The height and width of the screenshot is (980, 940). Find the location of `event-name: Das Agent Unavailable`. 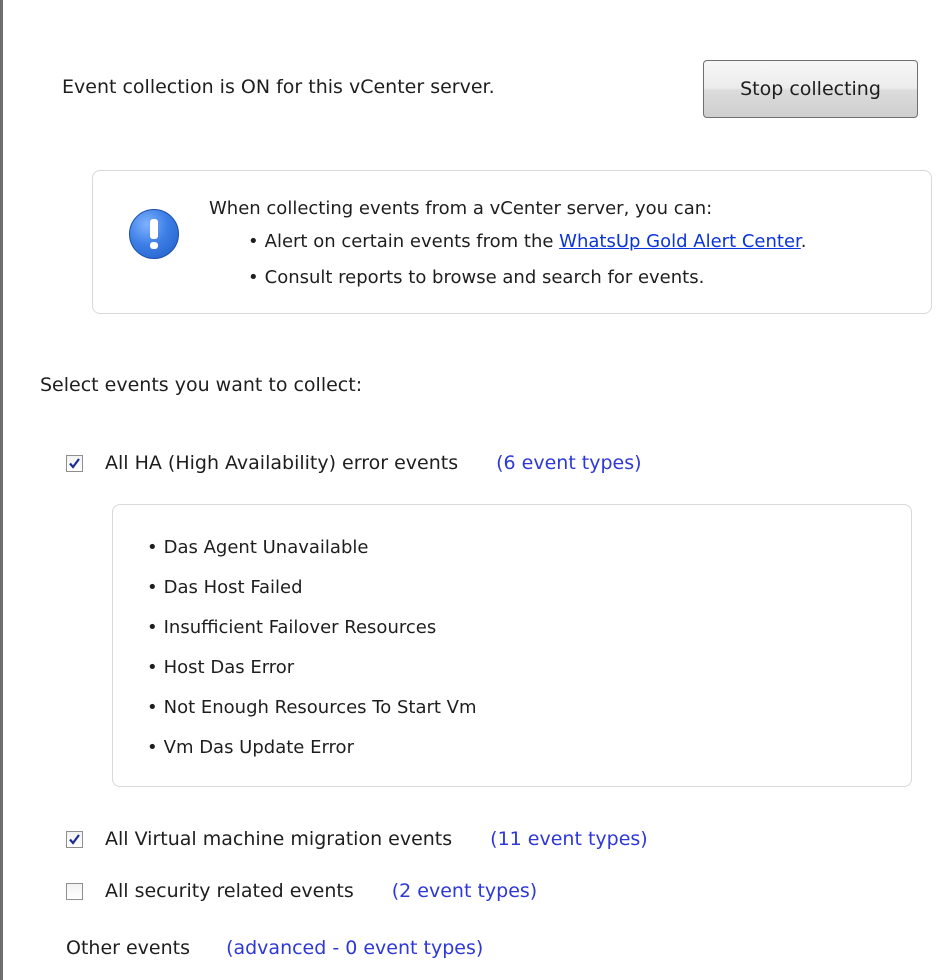

event-name: Das Agent Unavailable is located at coordinates (266, 547).